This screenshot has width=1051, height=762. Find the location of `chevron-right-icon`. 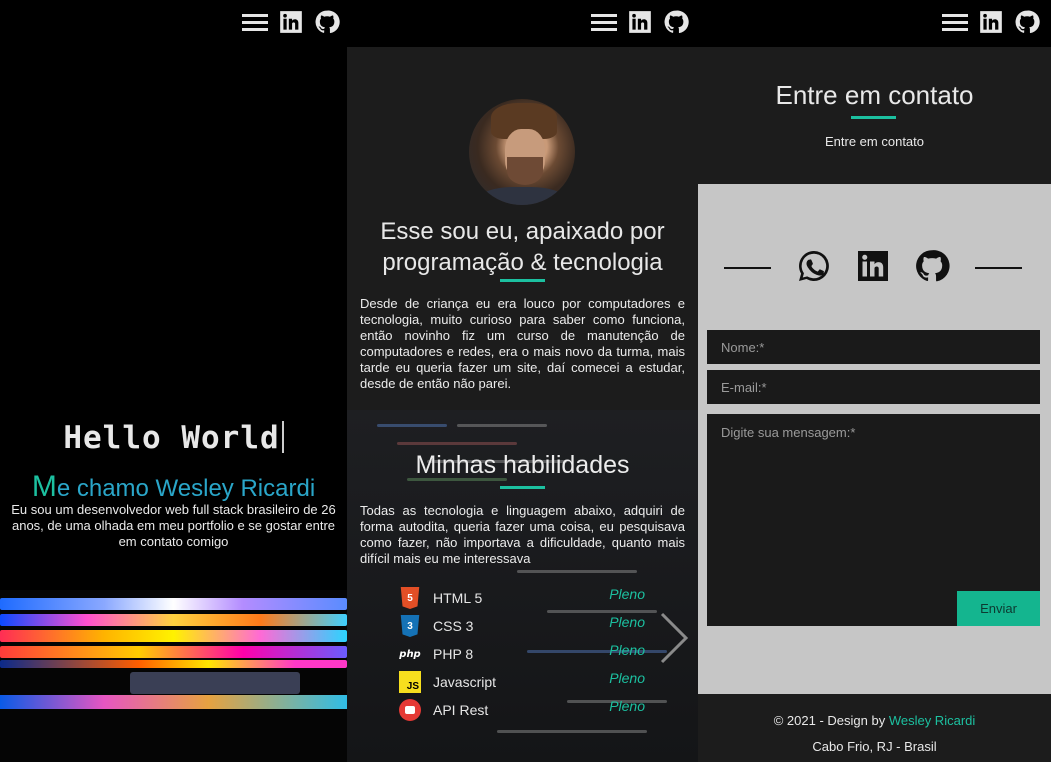

chevron-right-icon is located at coordinates (674, 638).